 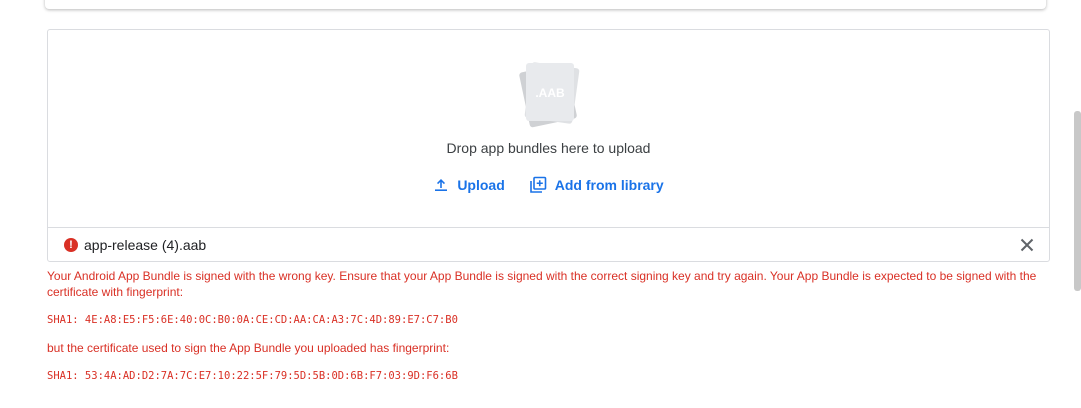 What do you see at coordinates (609, 185) in the screenshot?
I see `add-from-library-label: Add from library` at bounding box center [609, 185].